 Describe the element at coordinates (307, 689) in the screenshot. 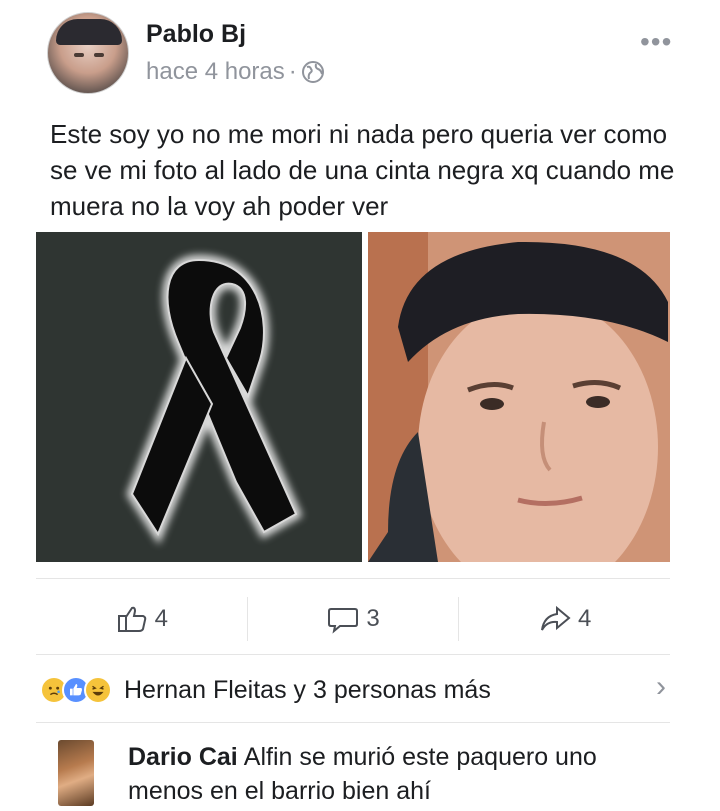

I see `reactions-text: Hernan Fleitas y 3 personas más` at that location.